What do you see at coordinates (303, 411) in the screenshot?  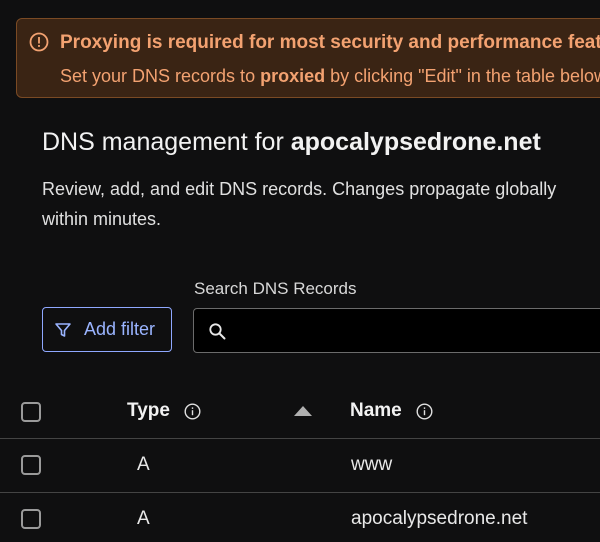 I see `sort-ascending-icon` at bounding box center [303, 411].